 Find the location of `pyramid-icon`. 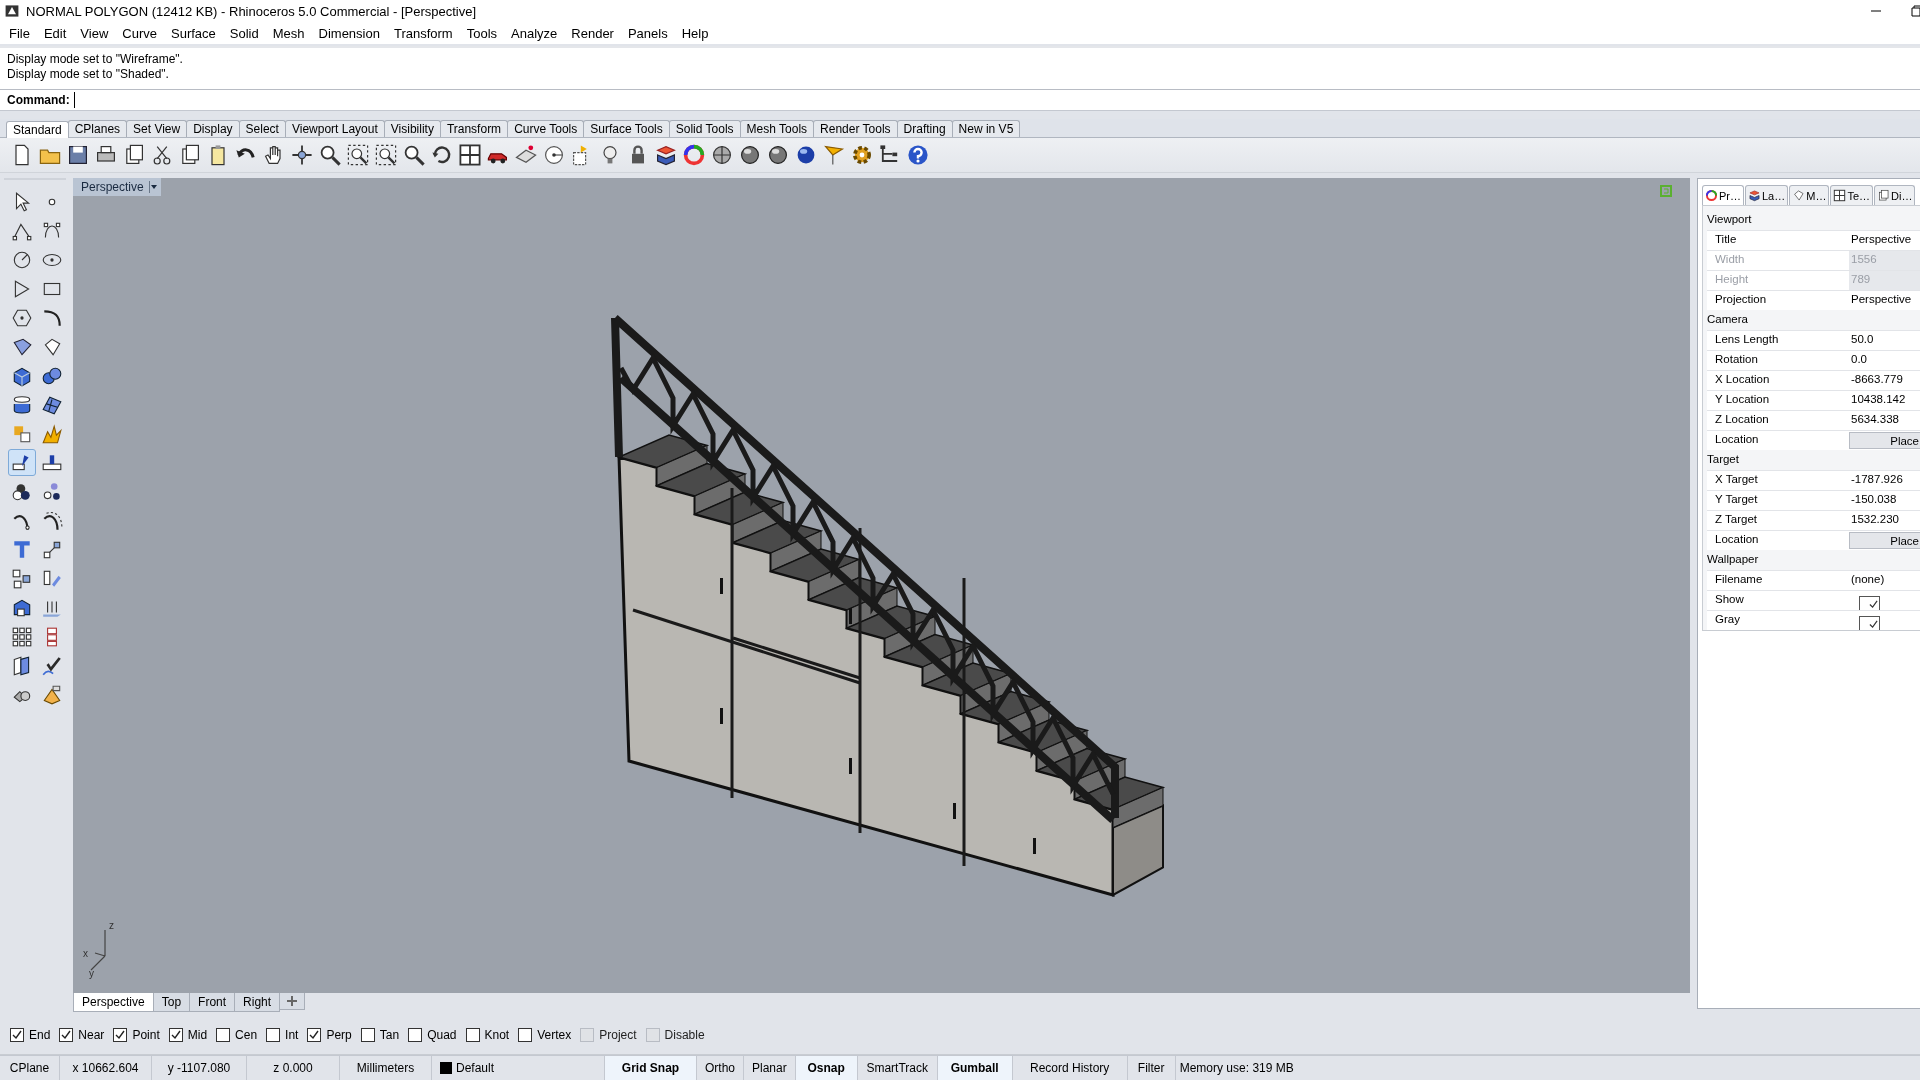

pyramid-icon is located at coordinates (52, 694).